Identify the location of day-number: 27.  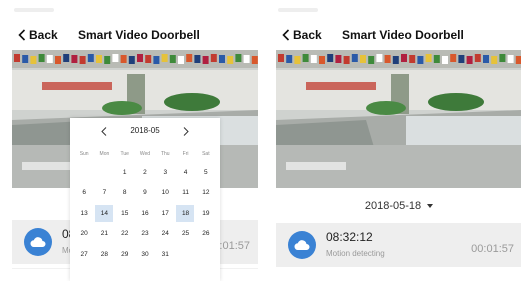
(84, 254).